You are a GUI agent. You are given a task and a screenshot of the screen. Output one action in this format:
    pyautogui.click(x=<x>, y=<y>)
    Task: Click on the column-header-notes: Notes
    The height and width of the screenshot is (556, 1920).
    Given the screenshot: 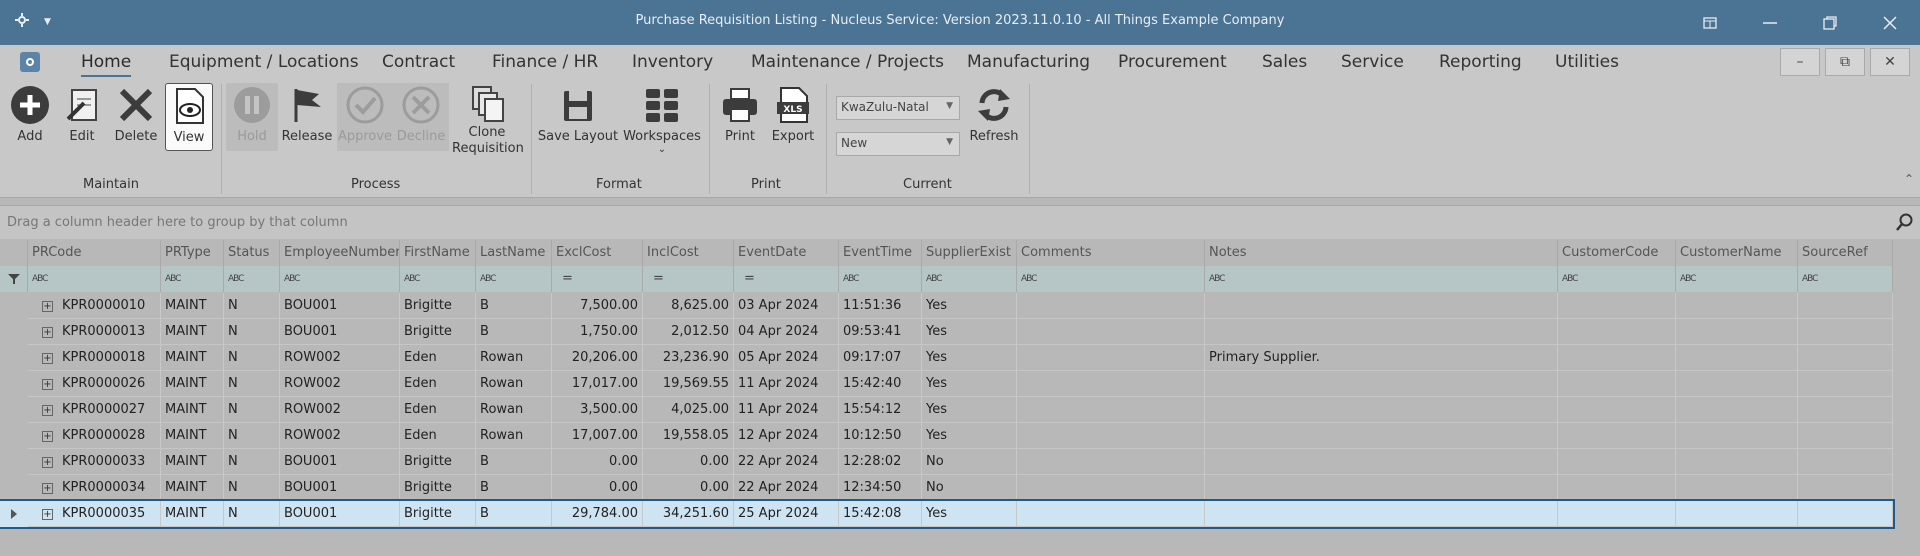 What is the action you would take?
    pyautogui.click(x=1381, y=253)
    